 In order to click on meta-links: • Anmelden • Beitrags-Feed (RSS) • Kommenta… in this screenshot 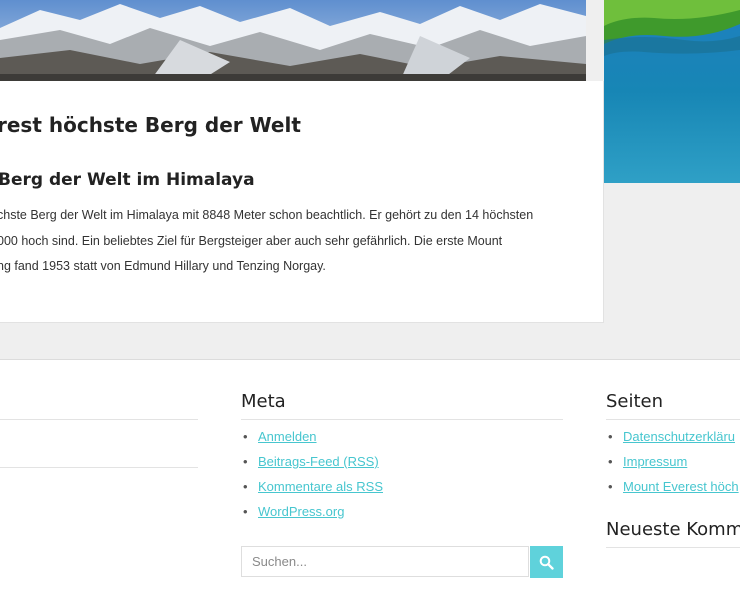, I will do `click(312, 474)`.